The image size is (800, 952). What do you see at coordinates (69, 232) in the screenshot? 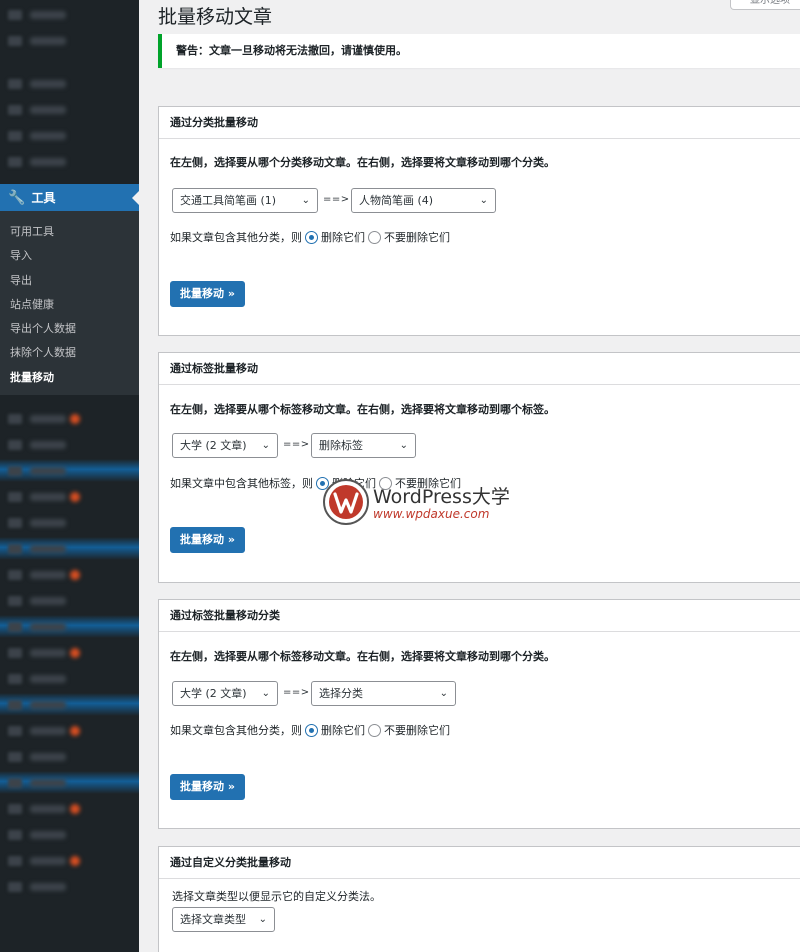
I see `submenu-available-tools: 可用工具` at bounding box center [69, 232].